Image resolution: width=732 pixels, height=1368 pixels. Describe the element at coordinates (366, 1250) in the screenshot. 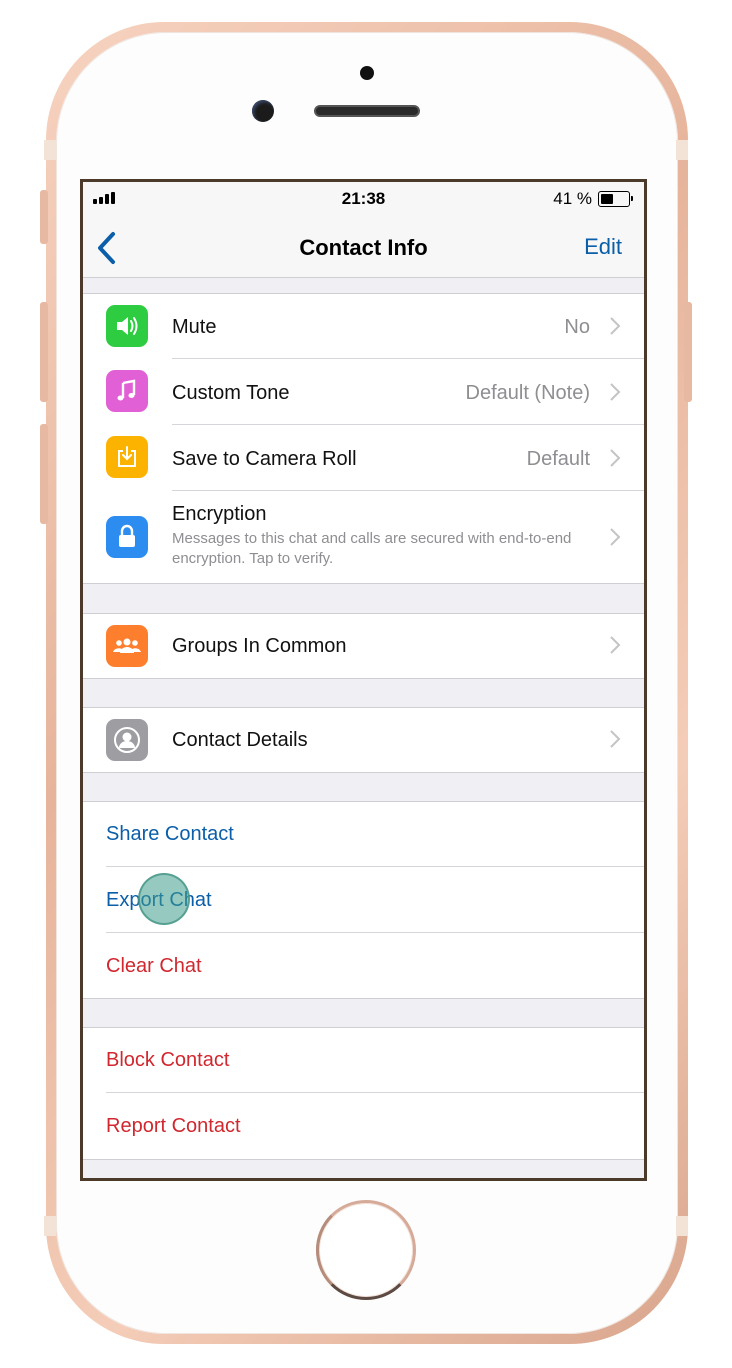

I see `home-button` at that location.